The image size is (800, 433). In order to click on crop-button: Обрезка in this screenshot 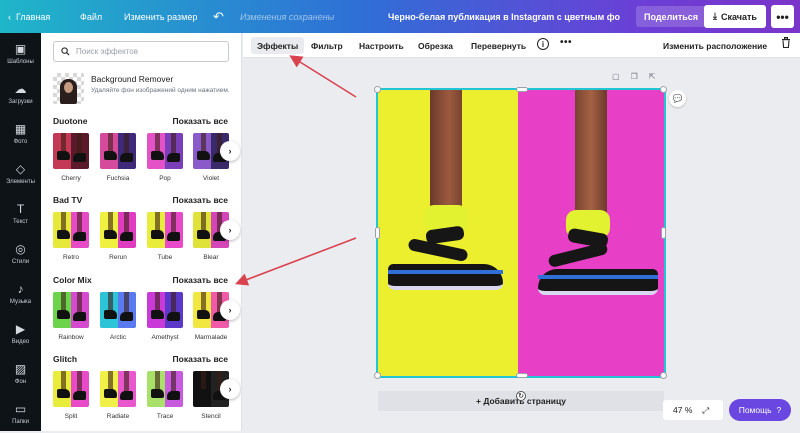, I will do `click(435, 45)`.